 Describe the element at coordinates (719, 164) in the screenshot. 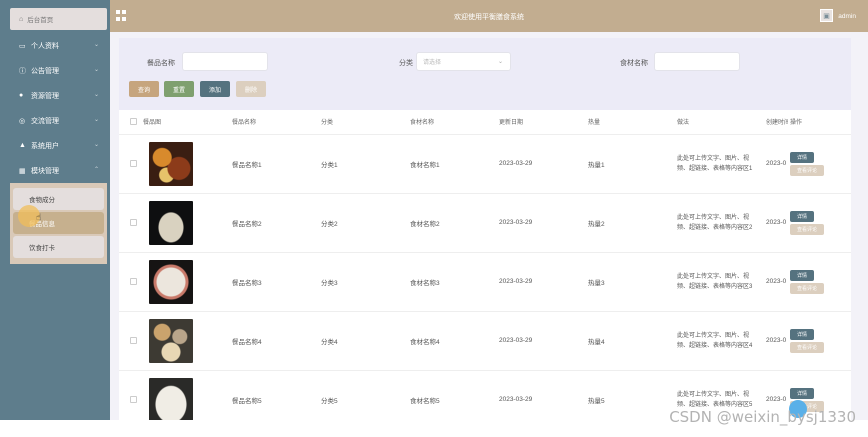

I see `method-cell: 此处可上传文字、图片、视频、超链接、表格等内容区1` at that location.